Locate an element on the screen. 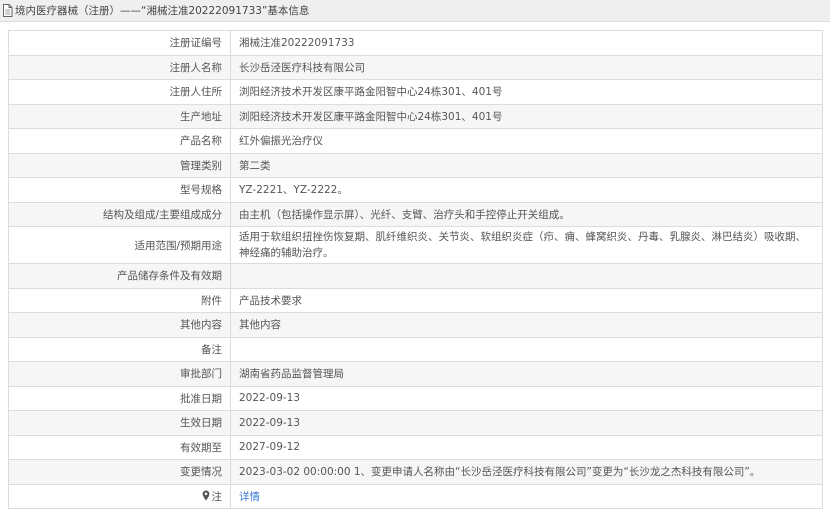 The height and width of the screenshot is (512, 830). table-row: 其他内容 其他内容 is located at coordinates (415, 325).